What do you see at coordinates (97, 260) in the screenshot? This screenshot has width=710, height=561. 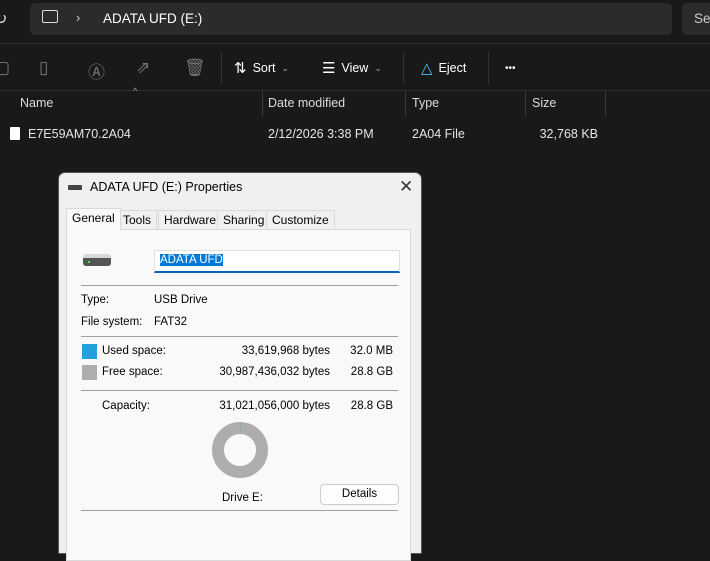 I see `usb-drive-icon` at bounding box center [97, 260].